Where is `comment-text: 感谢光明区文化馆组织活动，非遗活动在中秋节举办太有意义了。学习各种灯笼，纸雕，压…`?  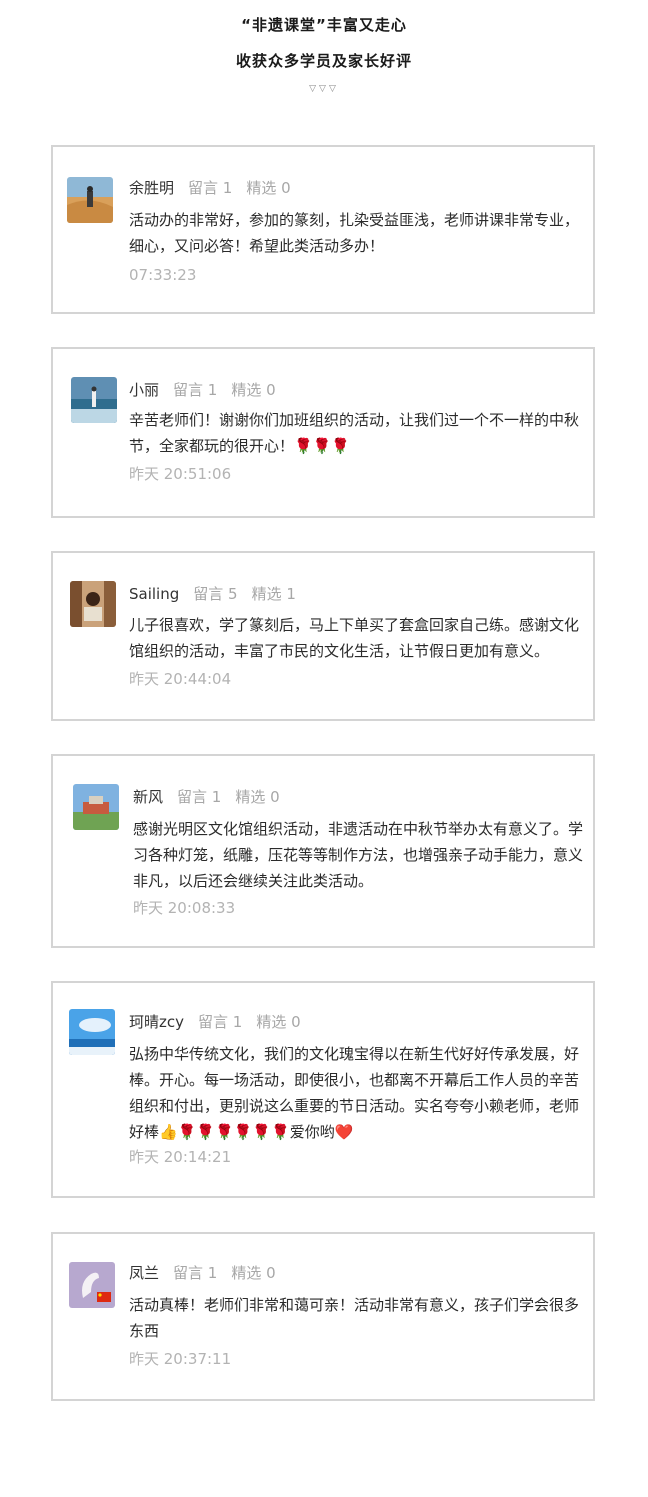 comment-text: 感谢光明区文化馆组织活动，非遗活动在中秋节举办太有意义了。学习各种灯笼，纸雕，压… is located at coordinates (358, 855).